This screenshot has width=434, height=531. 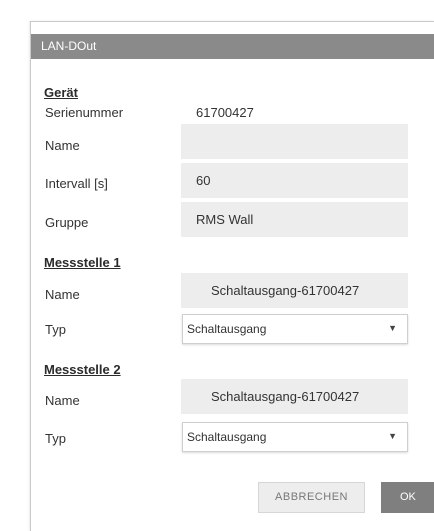 I want to click on dialog-title: LAN-DOut, so click(x=69, y=46).